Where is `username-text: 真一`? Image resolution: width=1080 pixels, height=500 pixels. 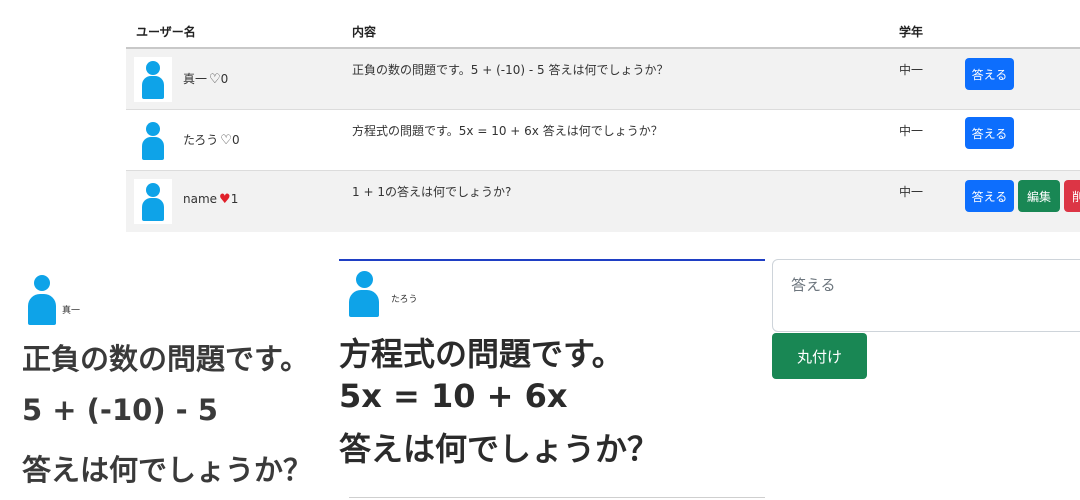 username-text: 真一 is located at coordinates (195, 79).